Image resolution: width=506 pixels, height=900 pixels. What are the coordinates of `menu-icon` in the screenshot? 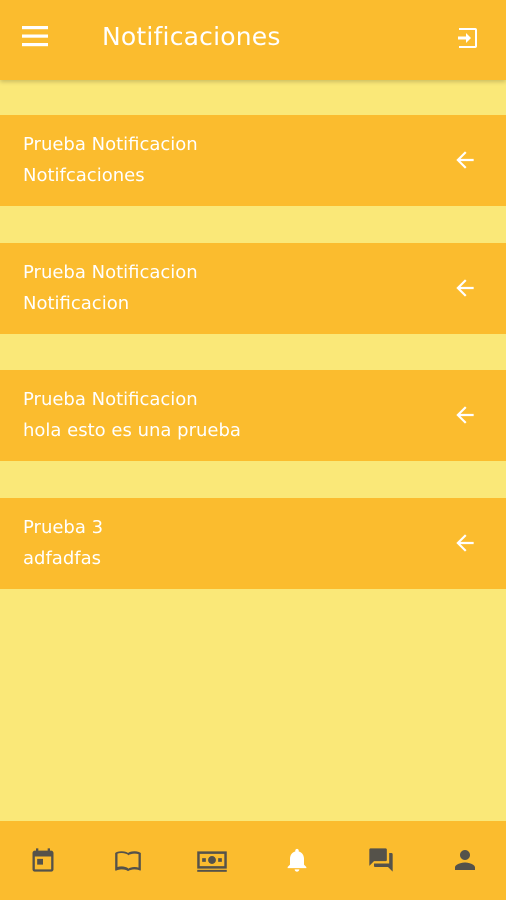 It's located at (40, 40).